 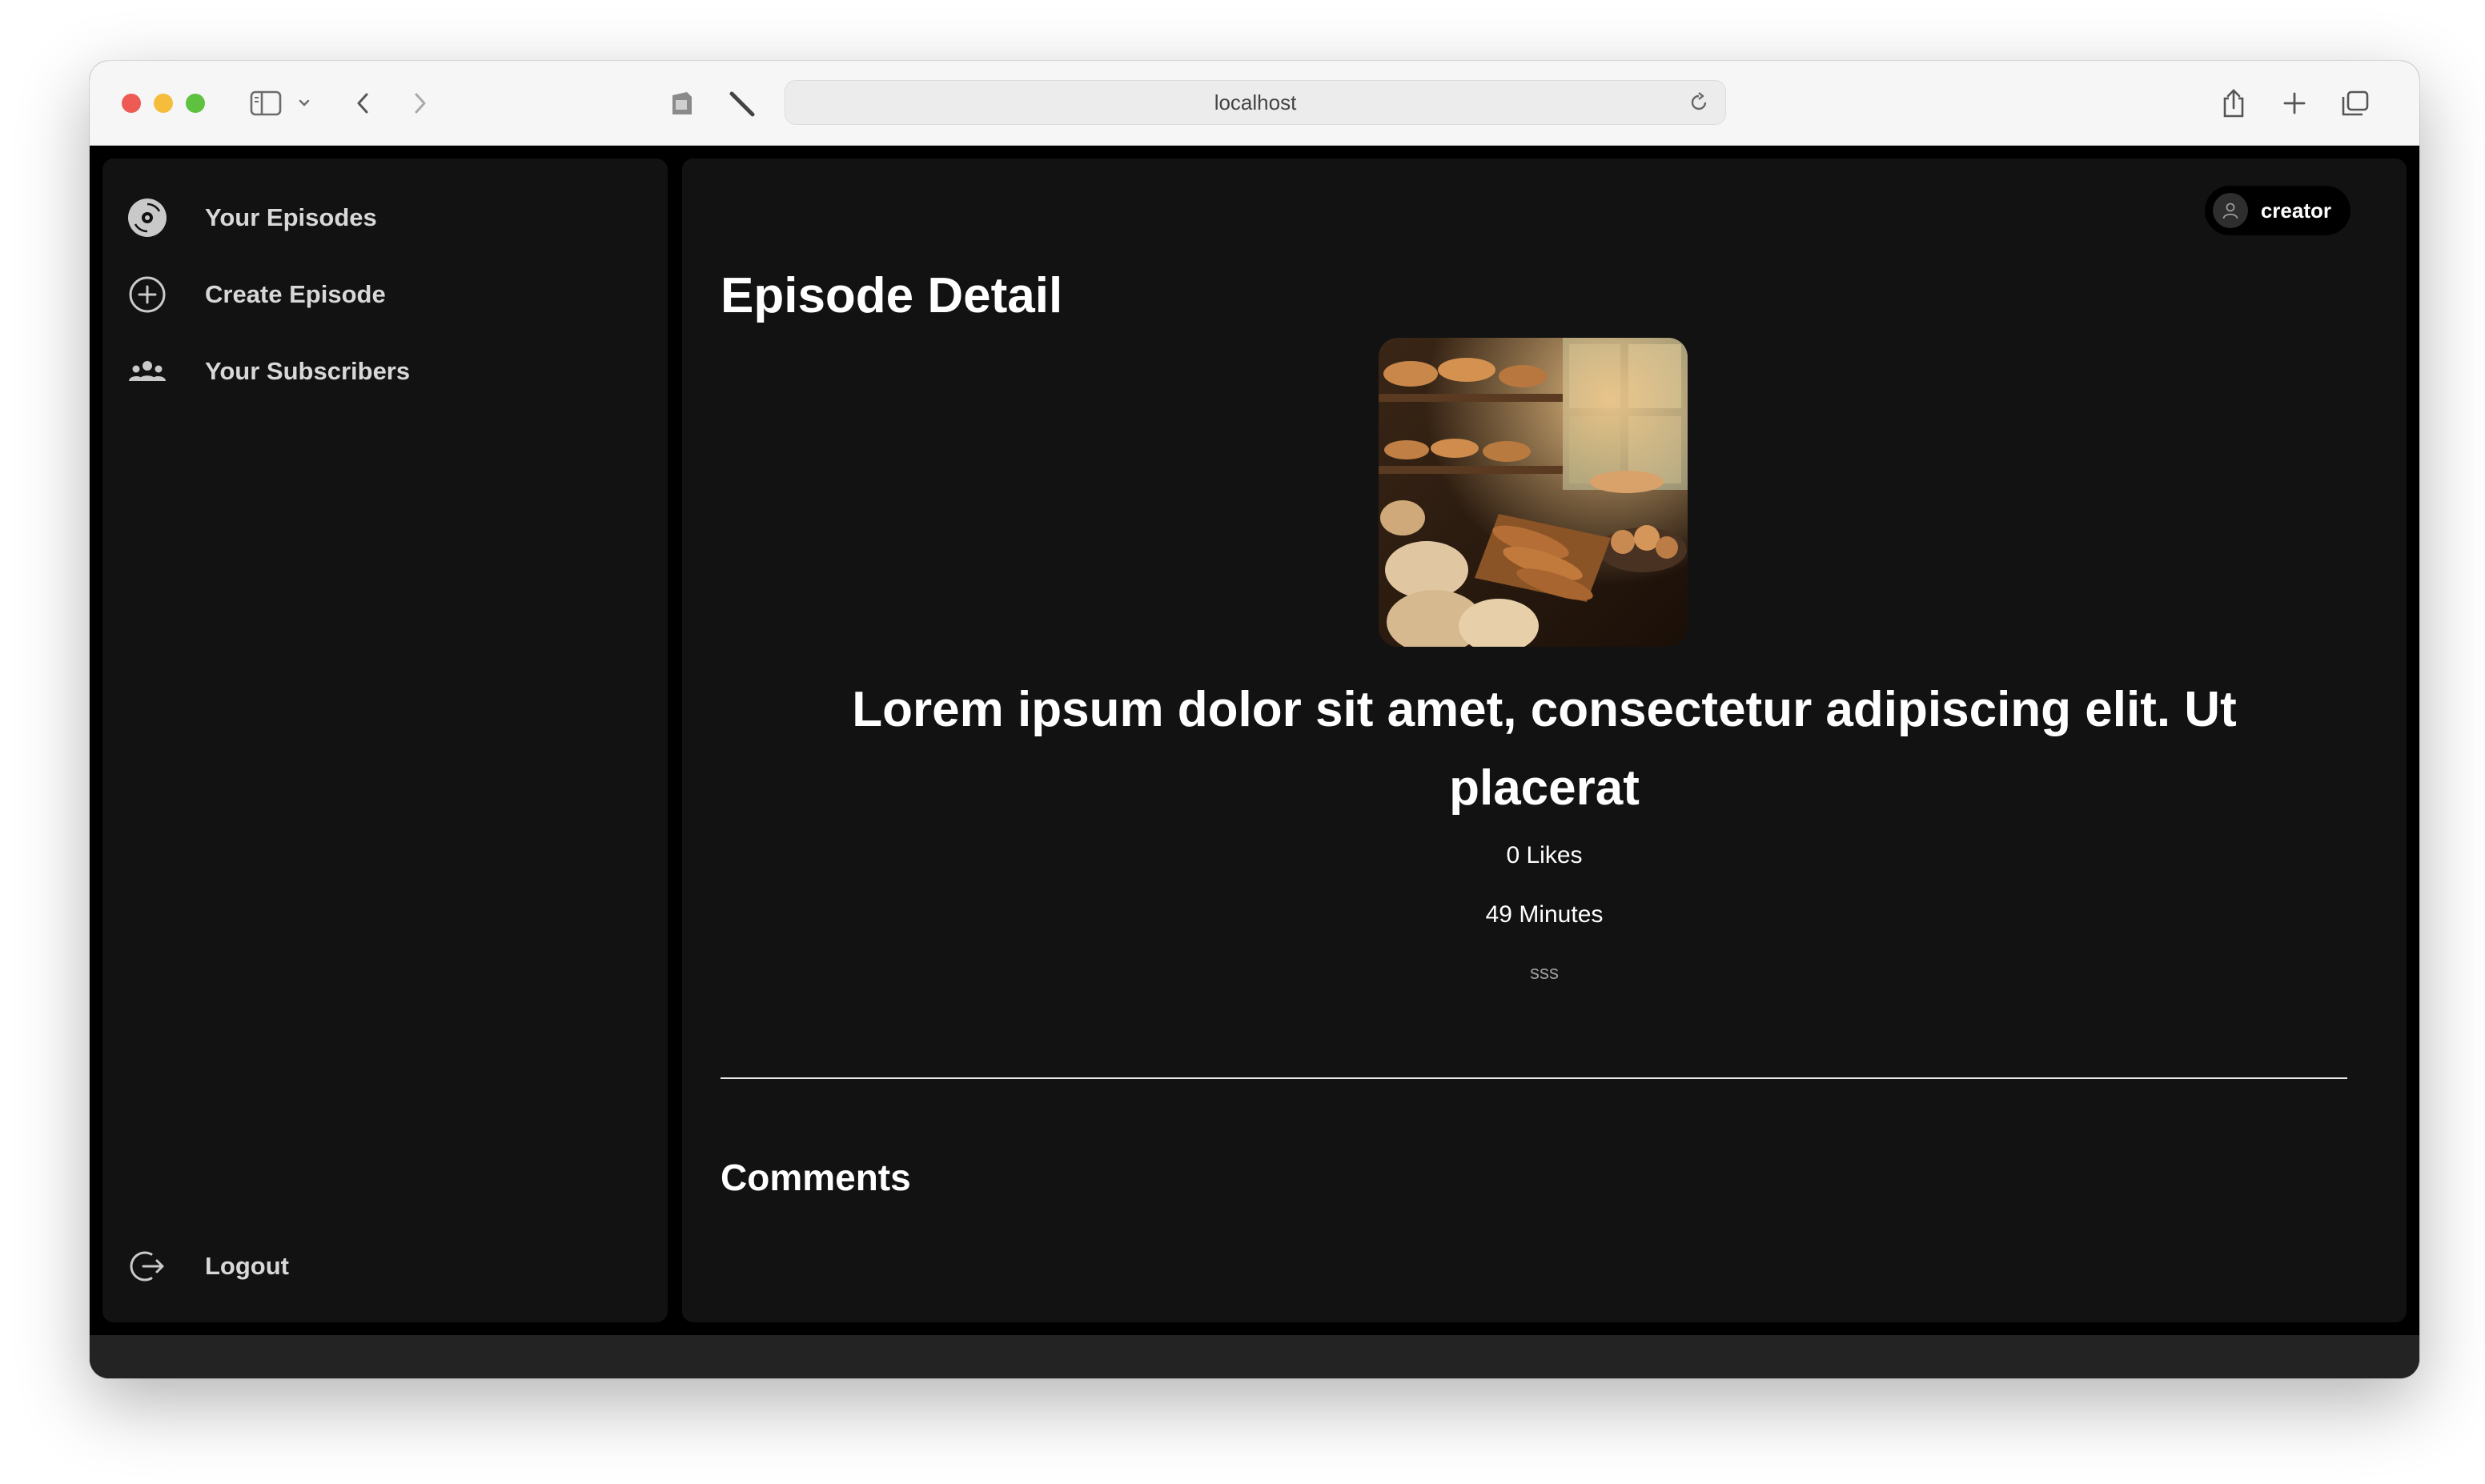 I want to click on sidebar-item-your-subscribers: Your Subscribers, so click(x=382, y=371).